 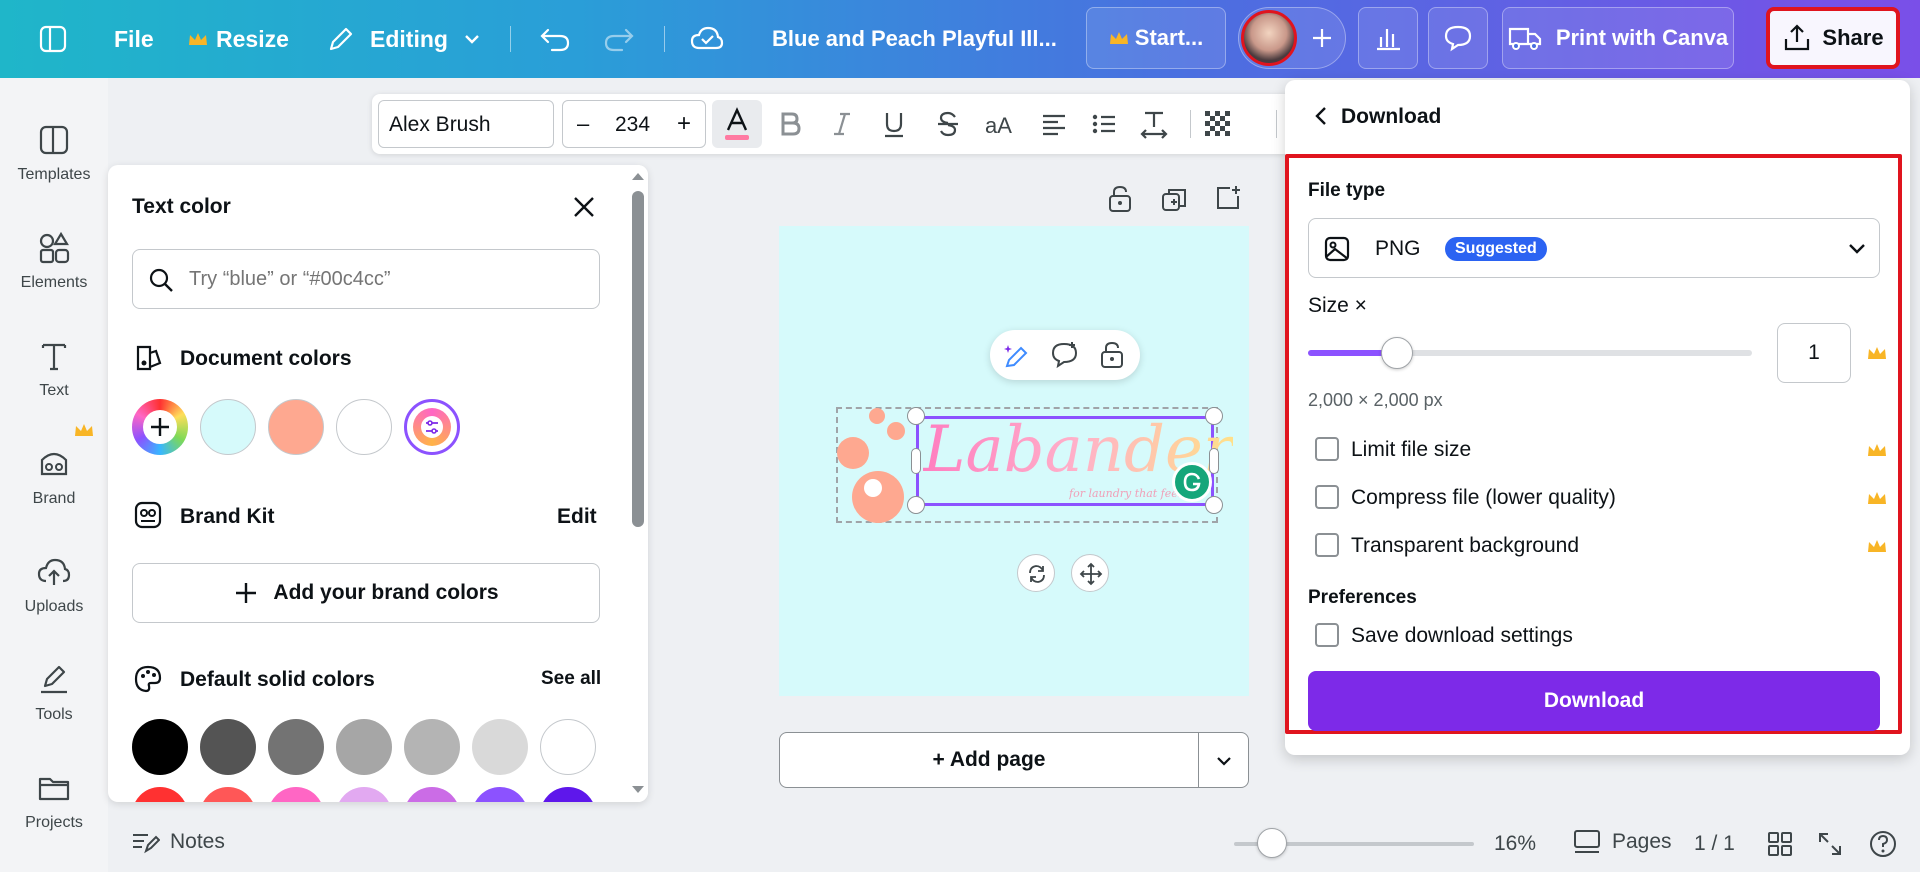 What do you see at coordinates (1065, 355) in the screenshot?
I see `add-comment-icon` at bounding box center [1065, 355].